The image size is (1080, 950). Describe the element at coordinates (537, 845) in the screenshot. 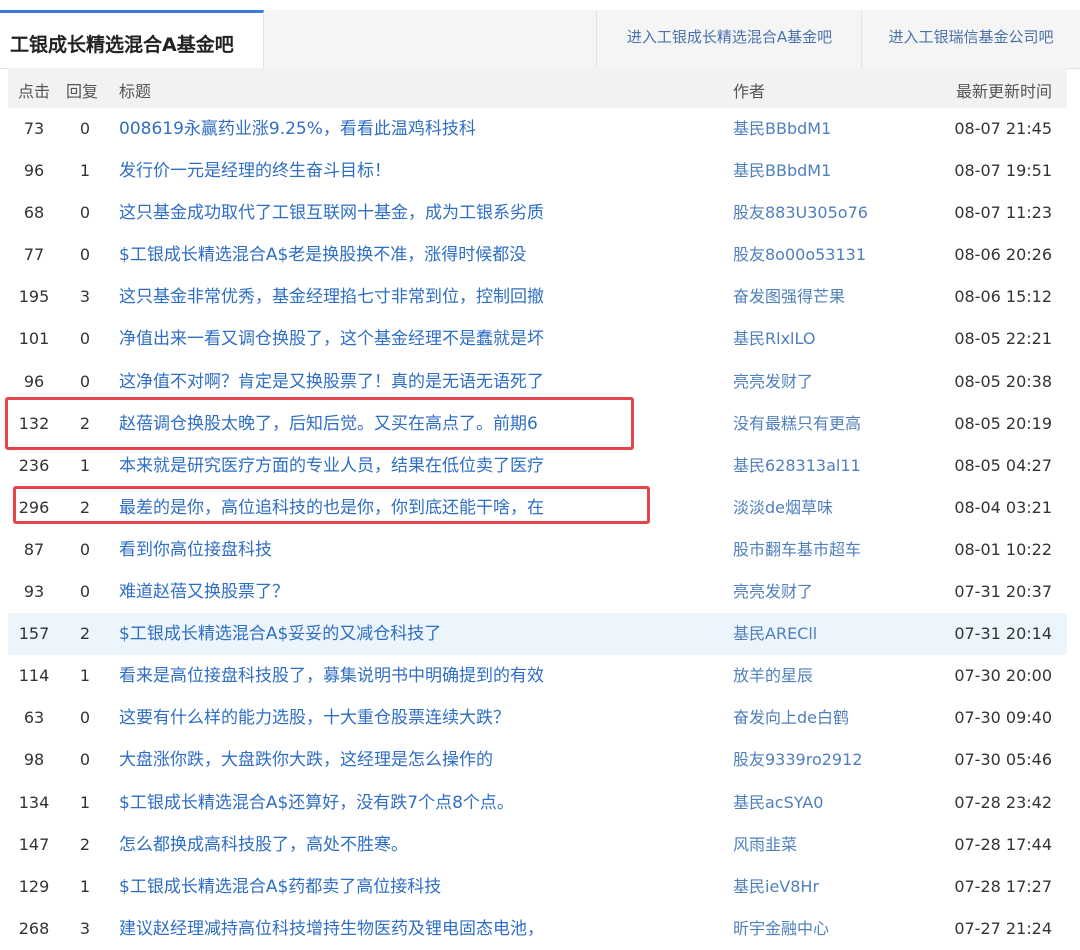

I see `table-row: 147 2 怎么都换成高科技股了，高处不胜寒。 风雨韭菜 07-28 17:44` at that location.